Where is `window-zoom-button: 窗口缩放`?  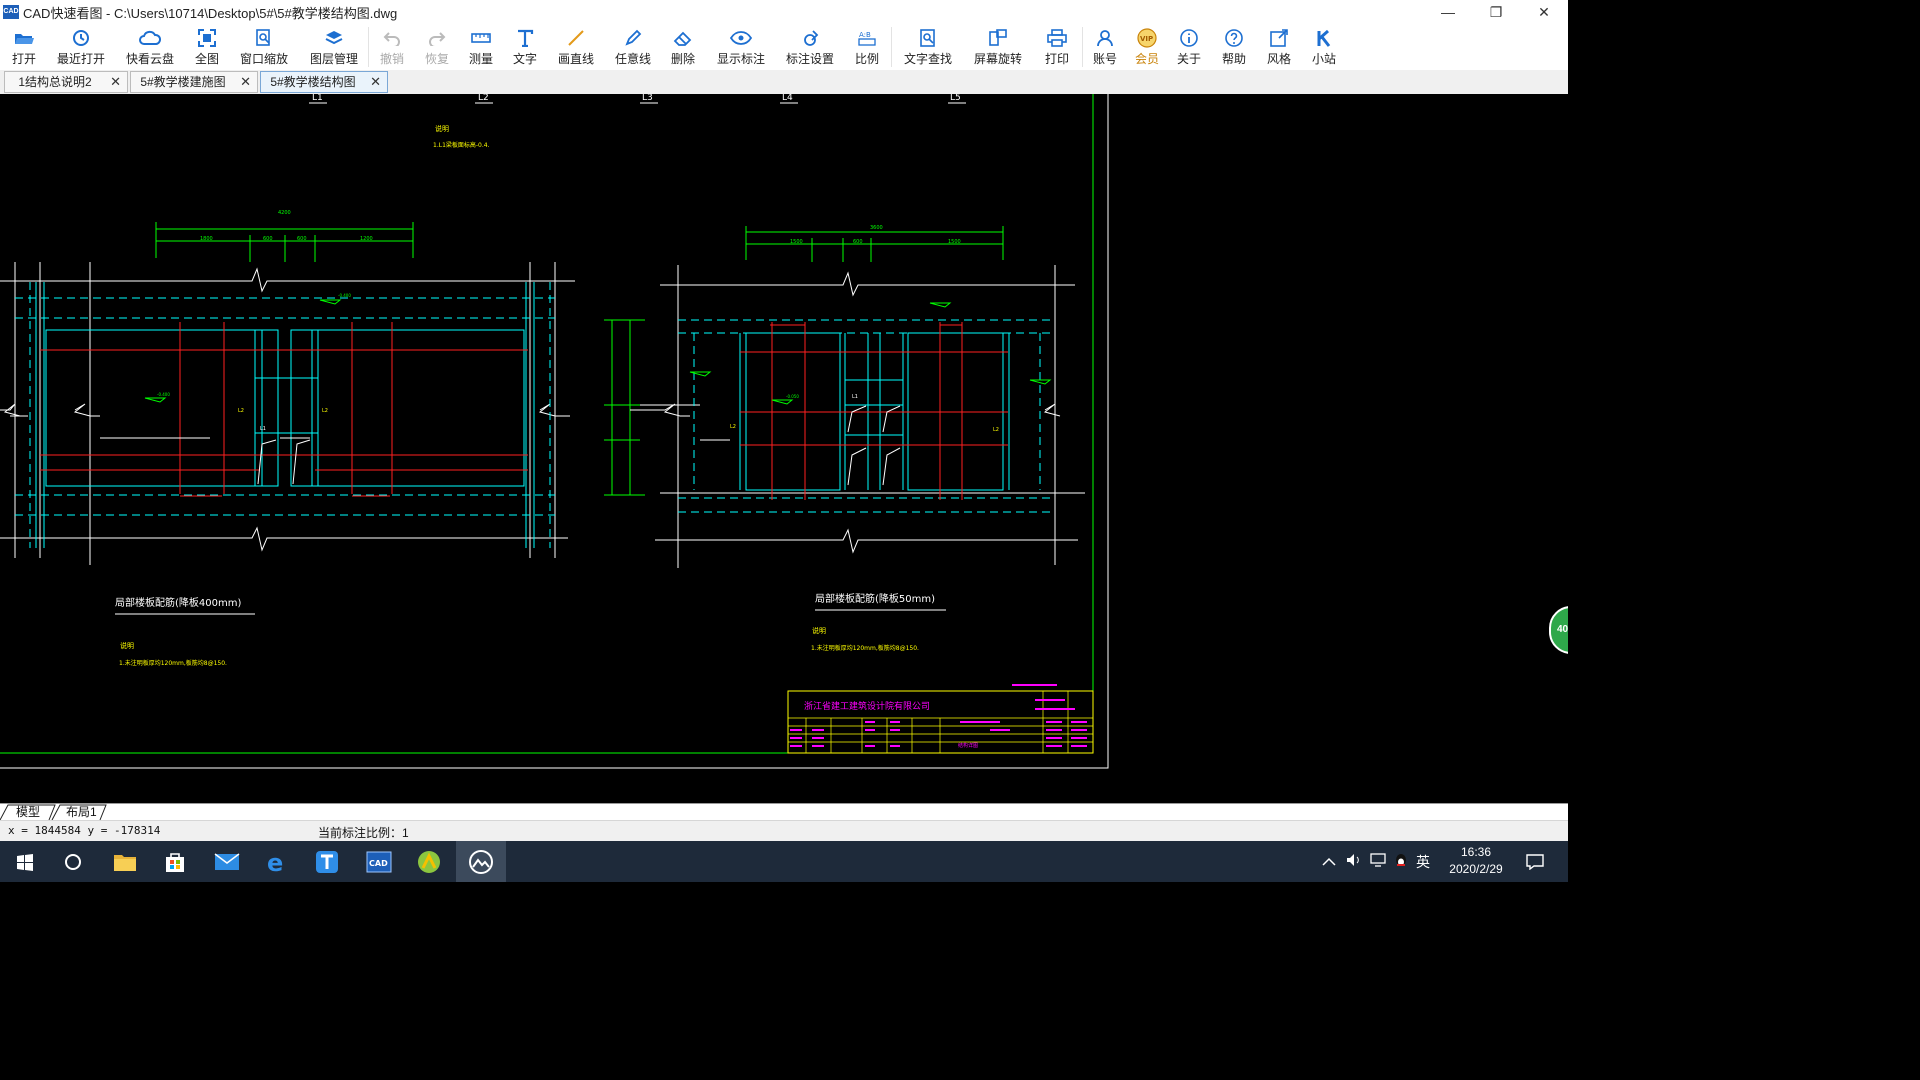 window-zoom-button: 窗口缩放 is located at coordinates (264, 47).